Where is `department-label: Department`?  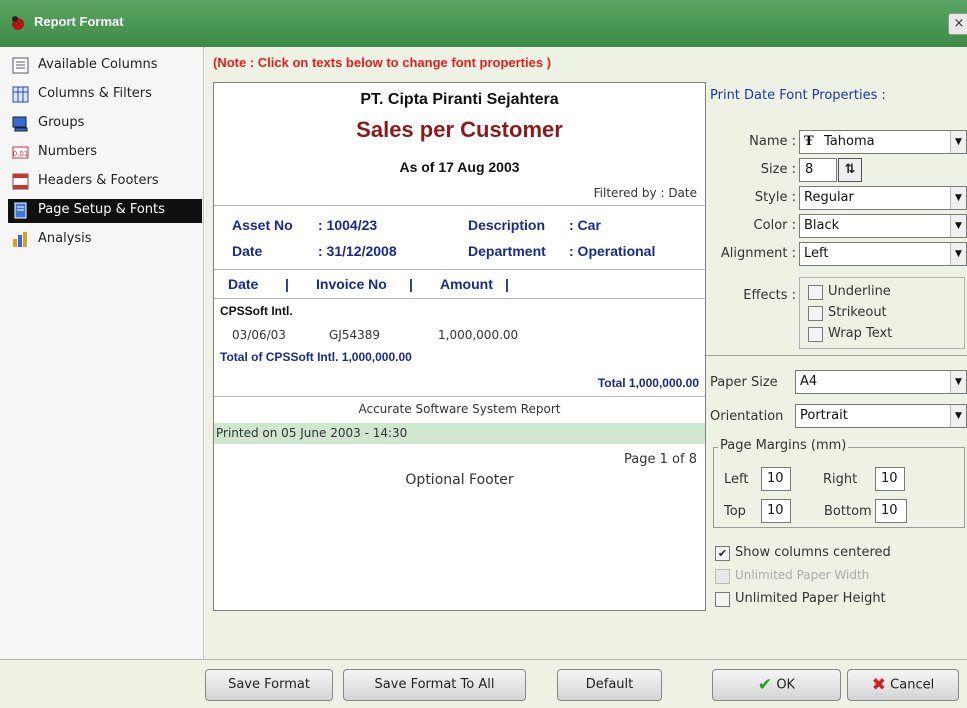
department-label: Department is located at coordinates (507, 251).